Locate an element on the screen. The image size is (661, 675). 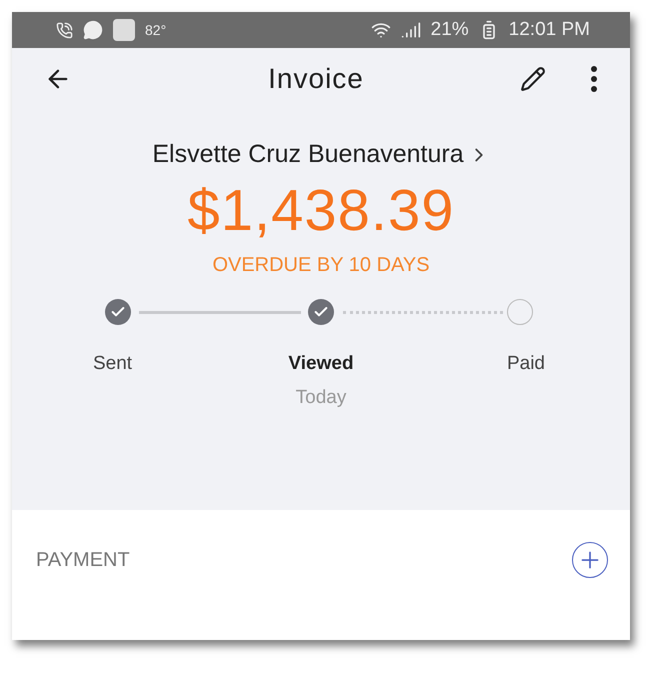
temperature: 82° is located at coordinates (155, 30).